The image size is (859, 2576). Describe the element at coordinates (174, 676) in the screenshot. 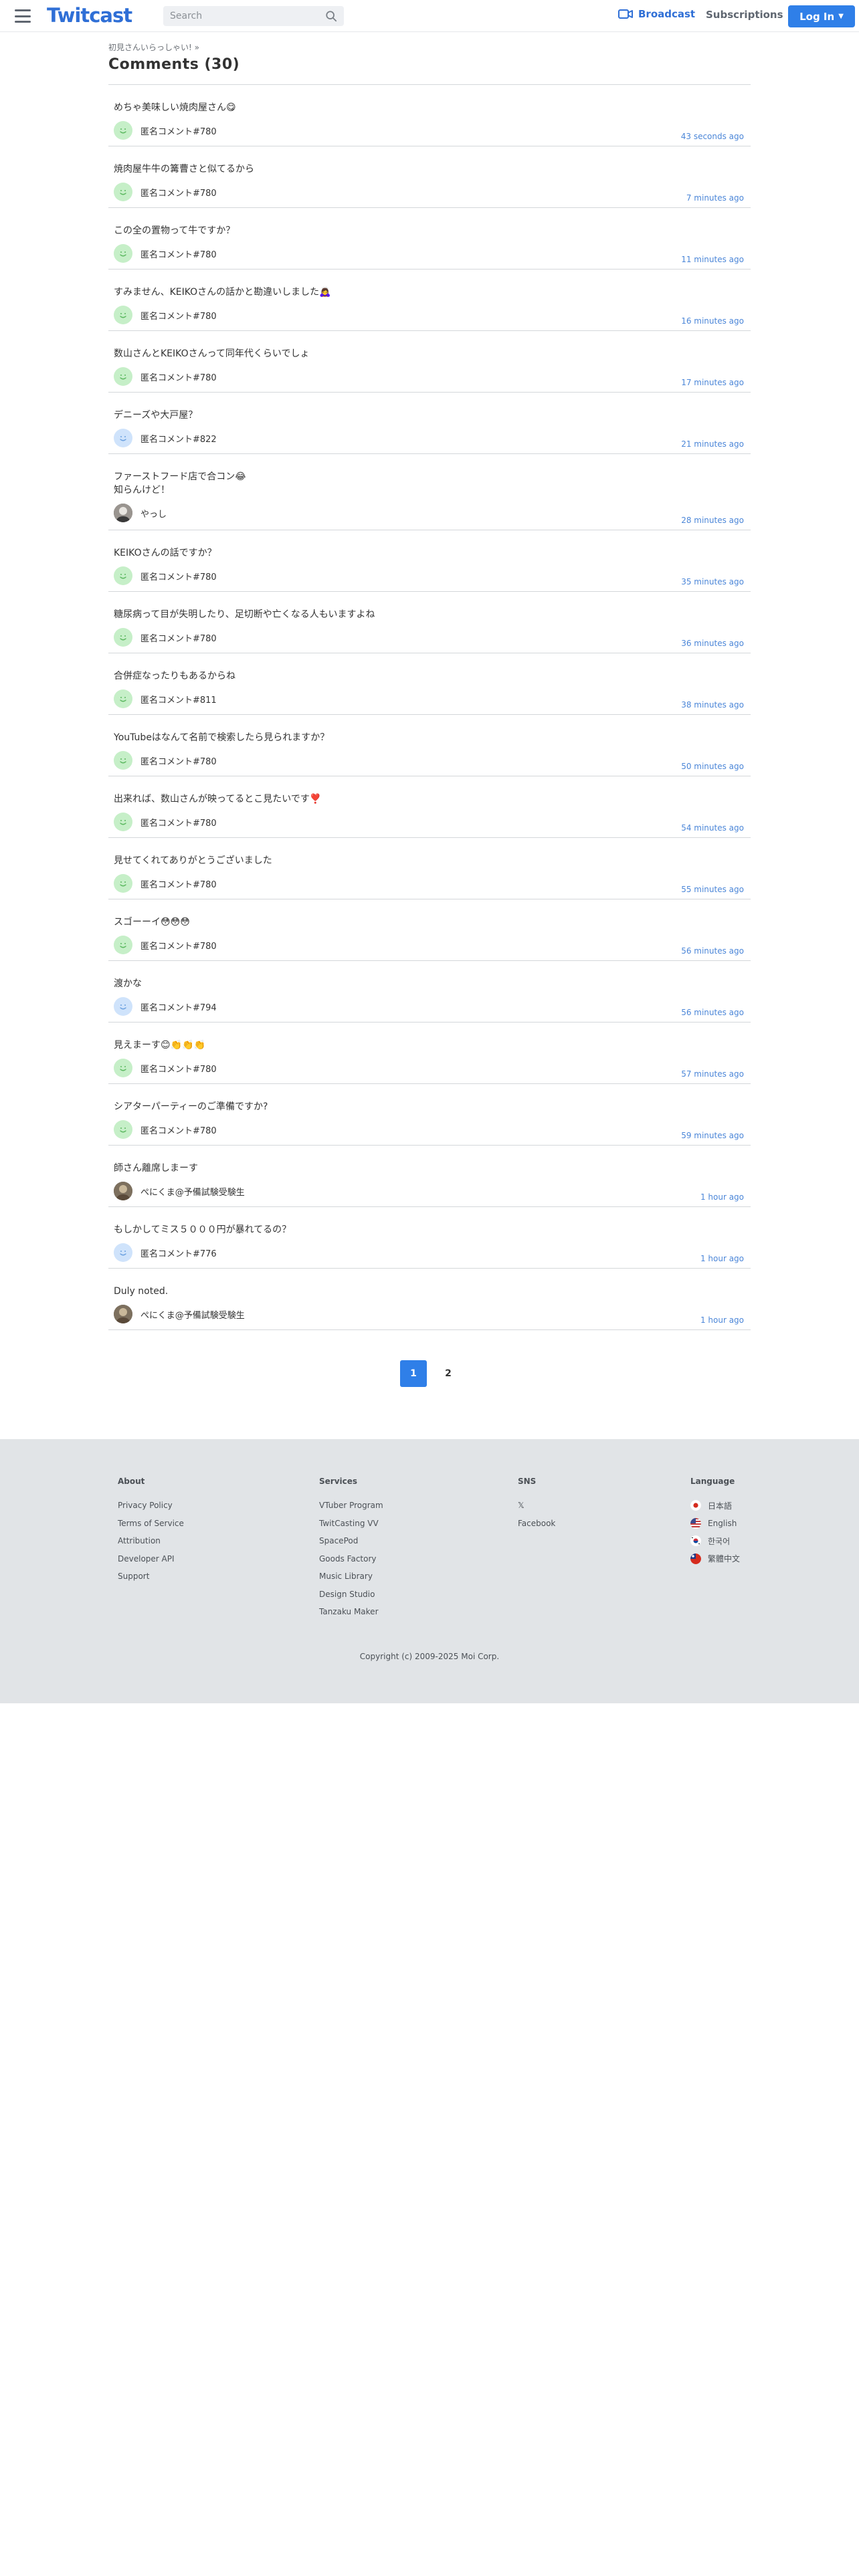

I see `comment-text: 合併症なったりもあるからね` at that location.